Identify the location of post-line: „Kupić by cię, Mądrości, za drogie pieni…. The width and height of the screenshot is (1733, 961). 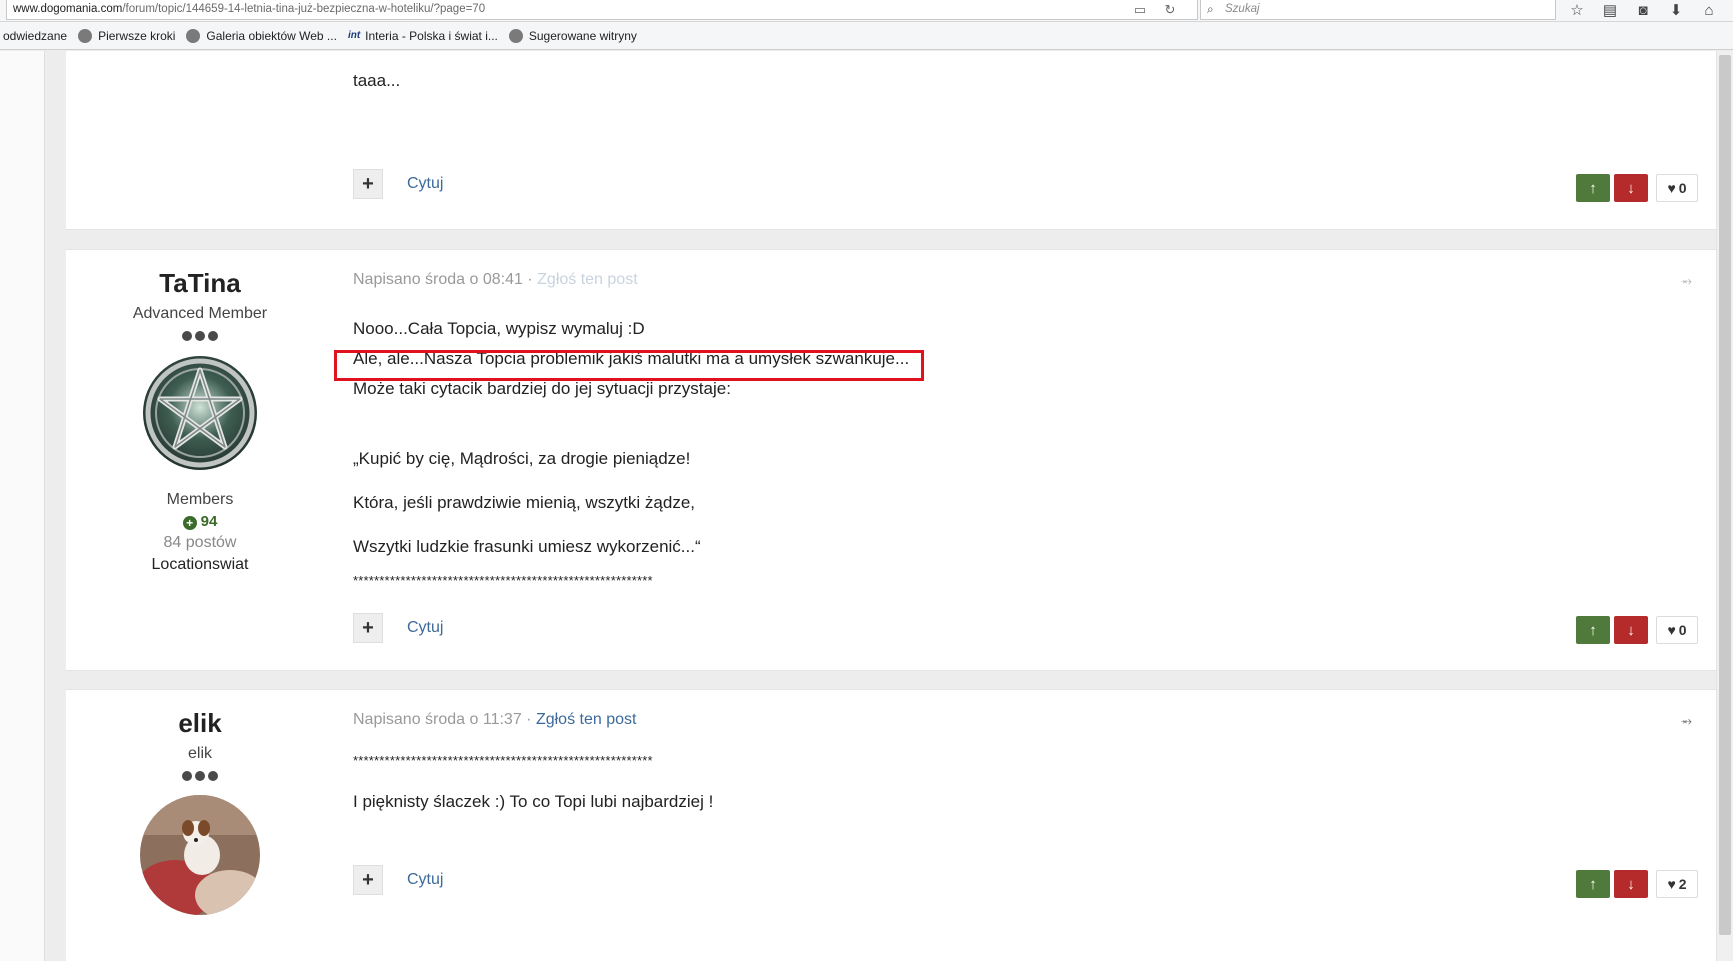
(522, 459).